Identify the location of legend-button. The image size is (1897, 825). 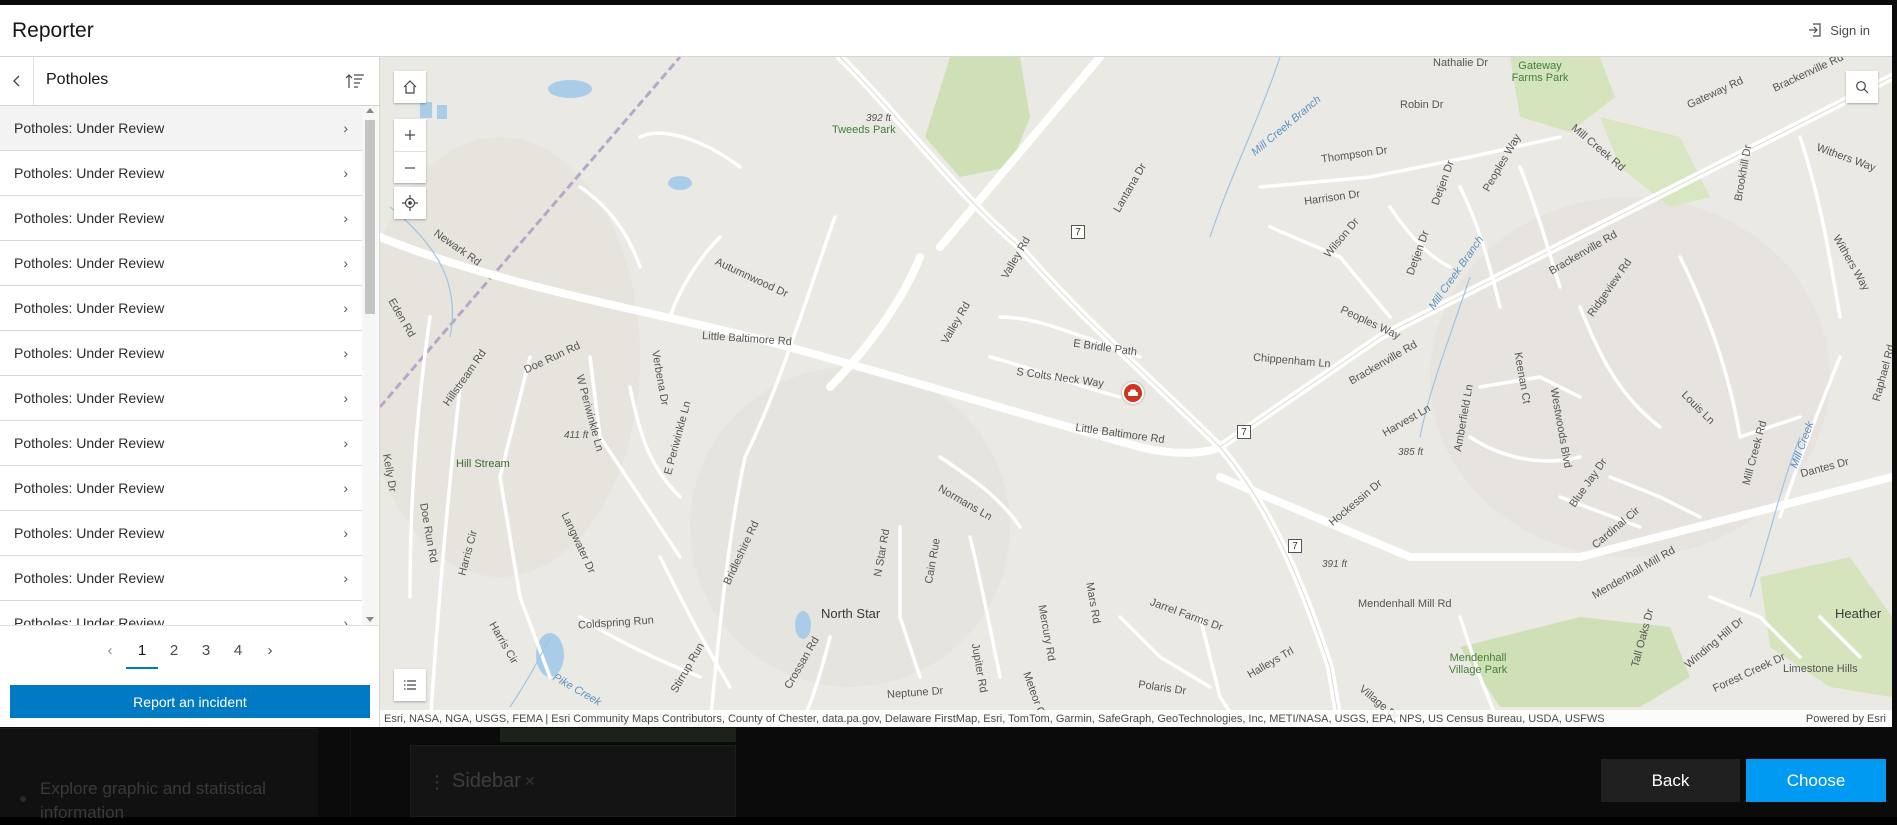
(410, 685).